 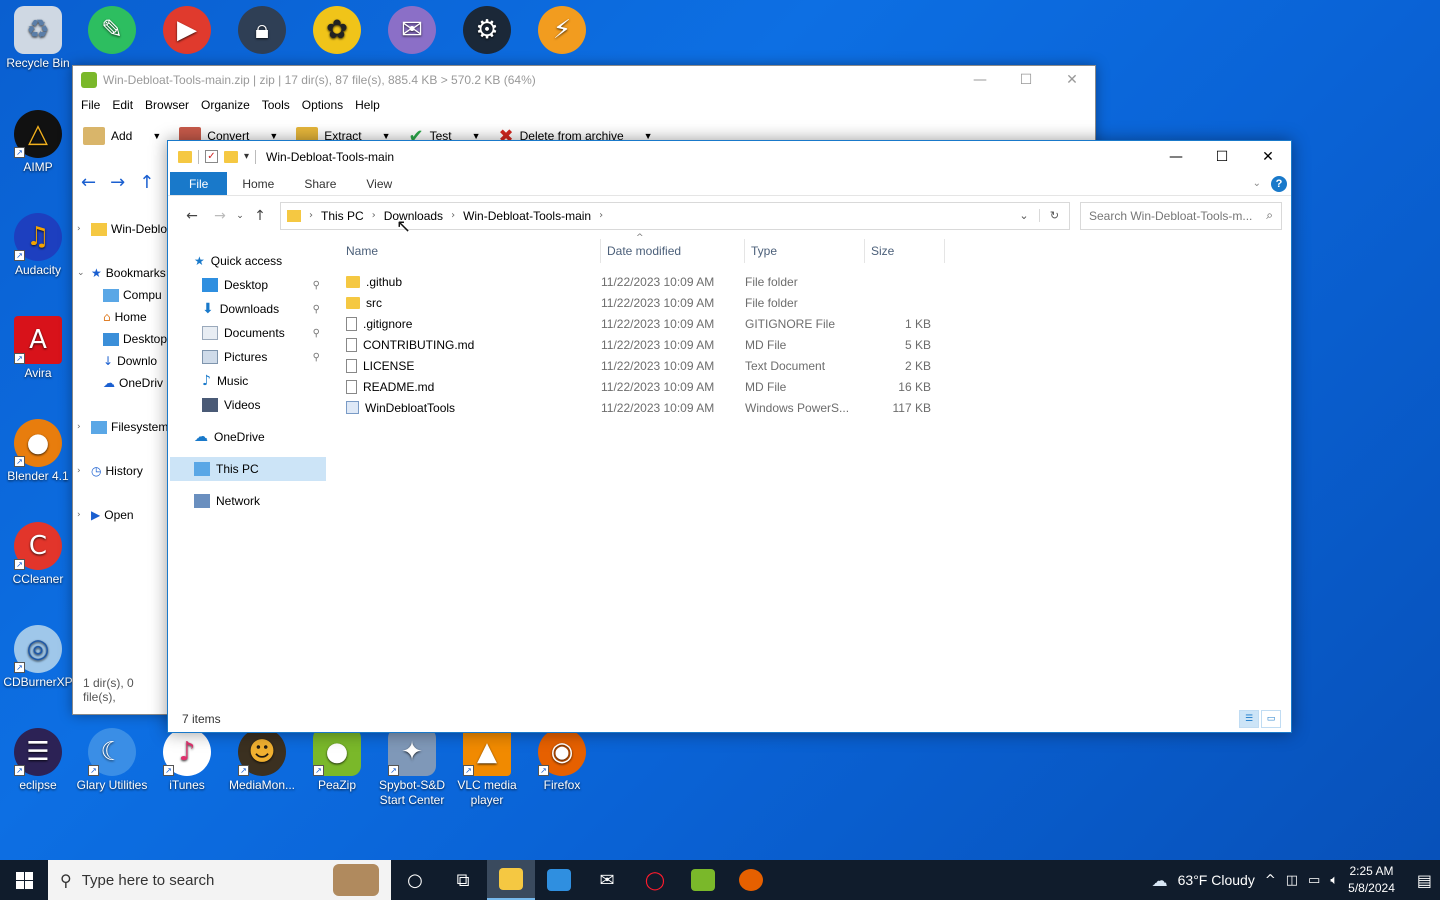 What do you see at coordinates (130, 361) in the screenshot?
I see `tree-item-downloads: ↓ Downlo` at bounding box center [130, 361].